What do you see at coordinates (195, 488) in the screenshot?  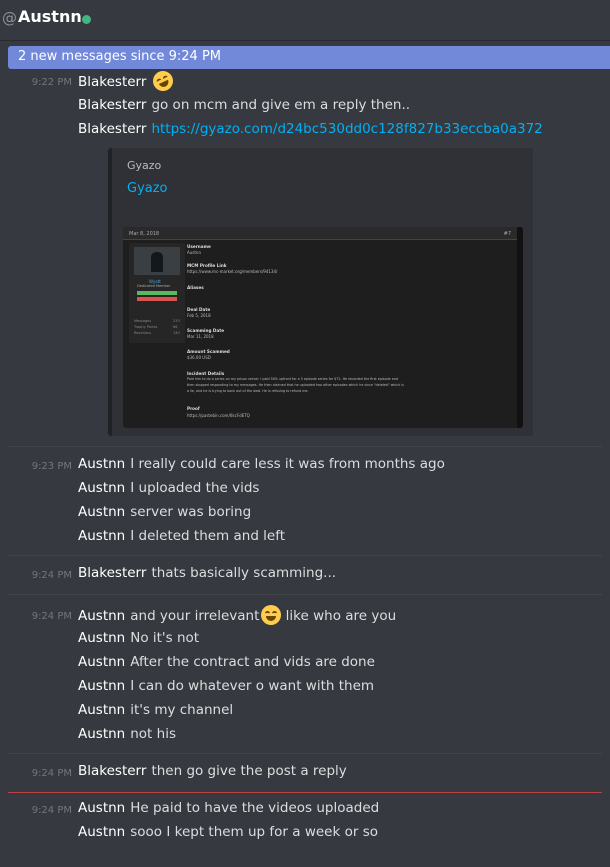 I see `message-text: I uploaded the vids` at bounding box center [195, 488].